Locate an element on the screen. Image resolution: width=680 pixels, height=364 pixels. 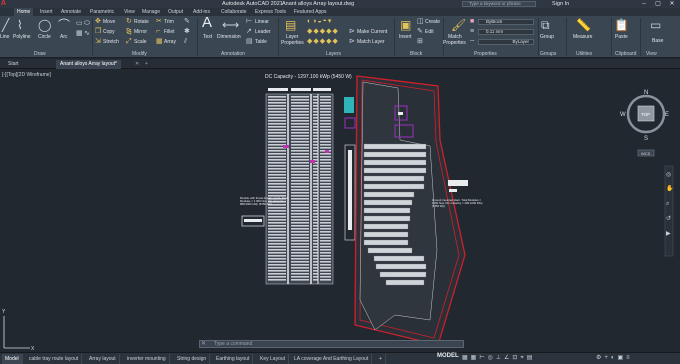
viewcube: TOP N S E W WCS is located at coordinates (644, 123).